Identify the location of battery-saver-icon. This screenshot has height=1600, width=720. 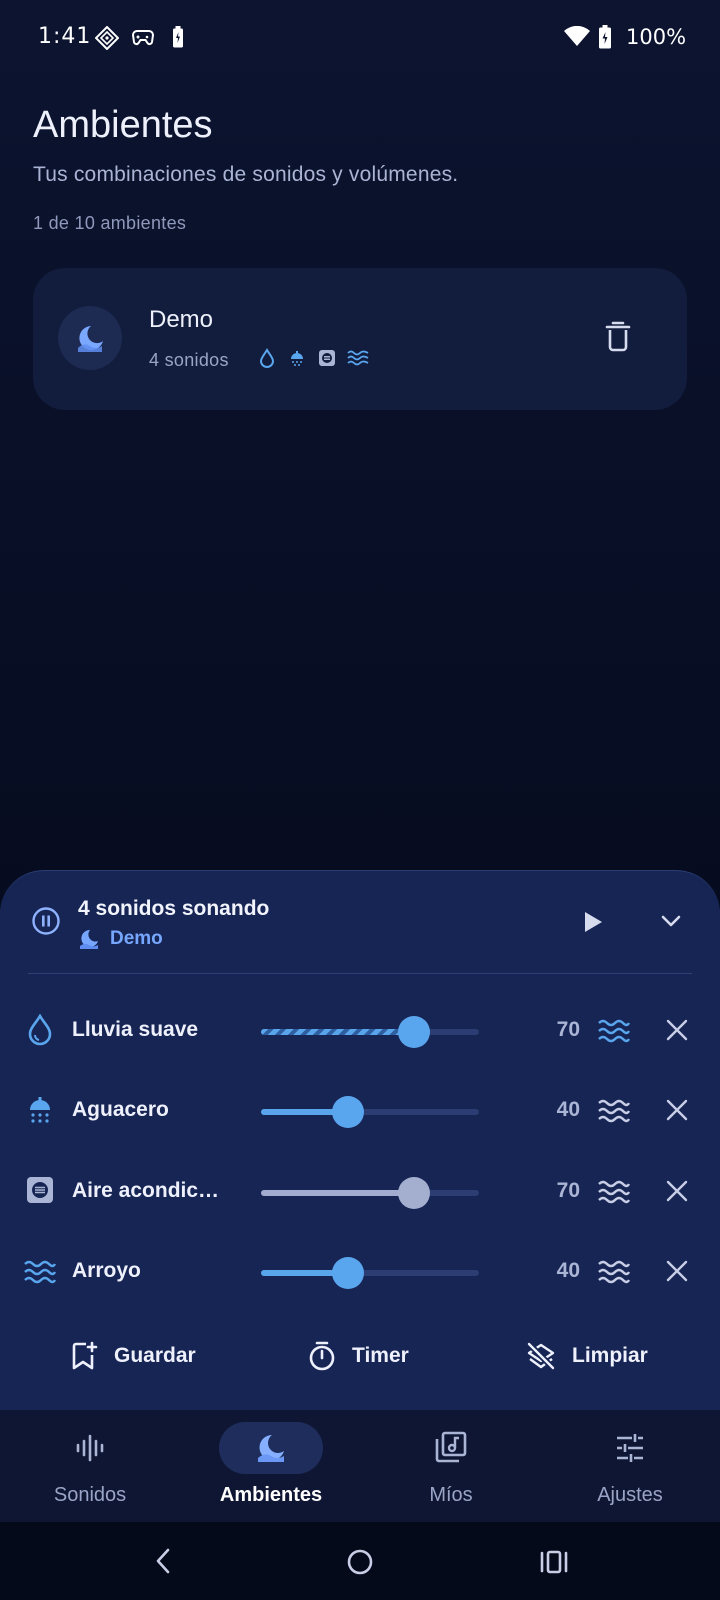
(178, 37).